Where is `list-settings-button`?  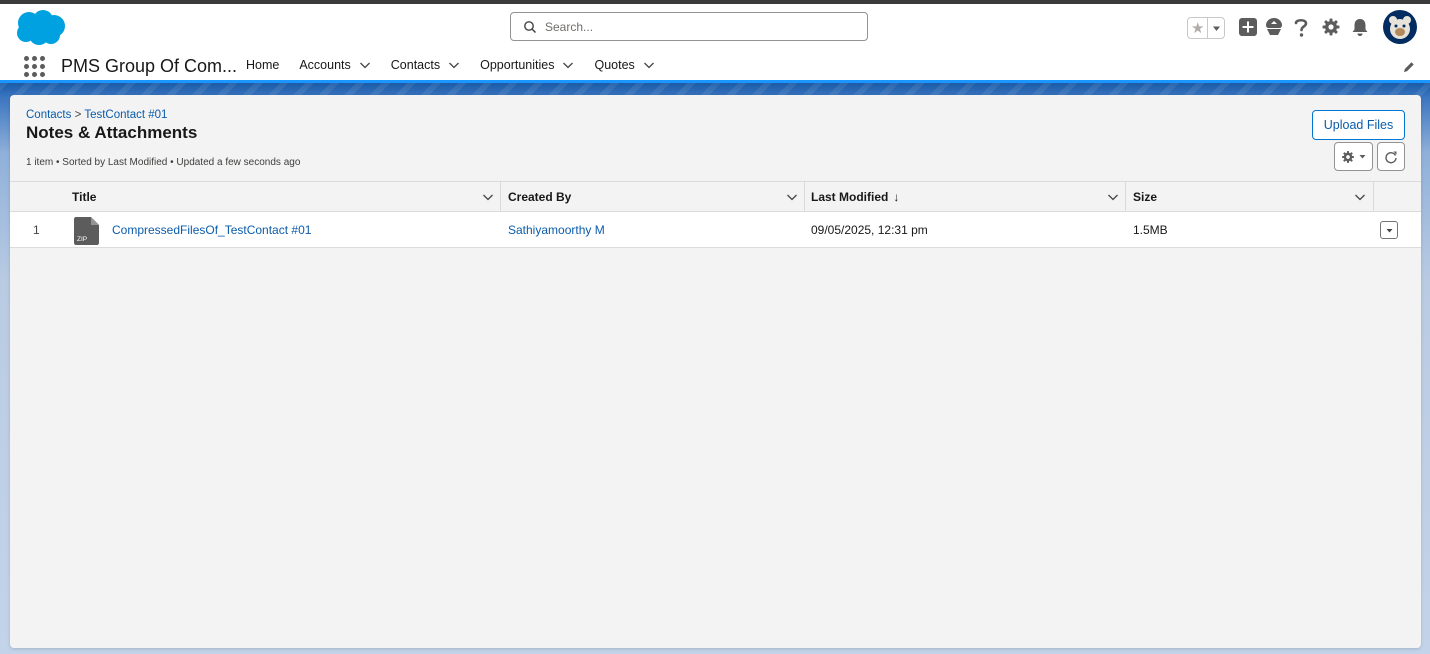
list-settings-button is located at coordinates (1353, 156).